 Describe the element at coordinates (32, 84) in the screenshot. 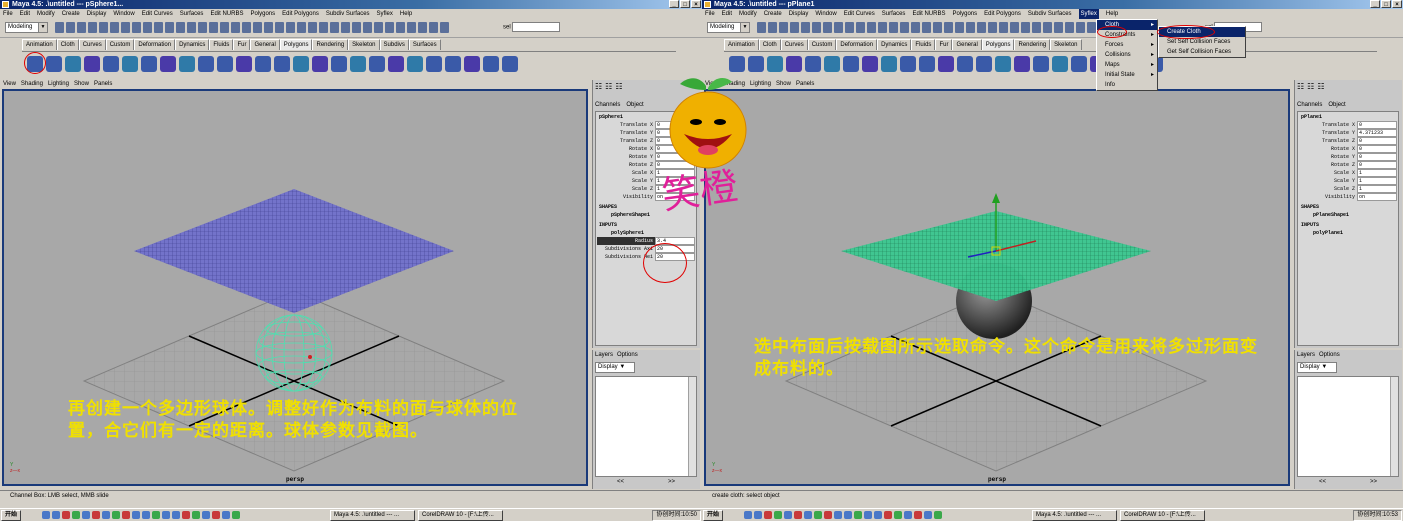

I see `vp-menu-shading: Shading` at that location.